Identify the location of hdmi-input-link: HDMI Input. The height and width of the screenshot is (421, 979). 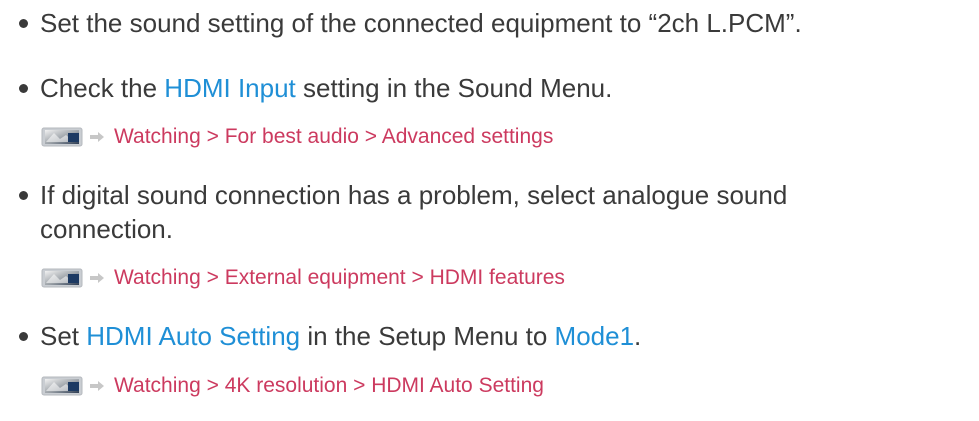
(230, 88).